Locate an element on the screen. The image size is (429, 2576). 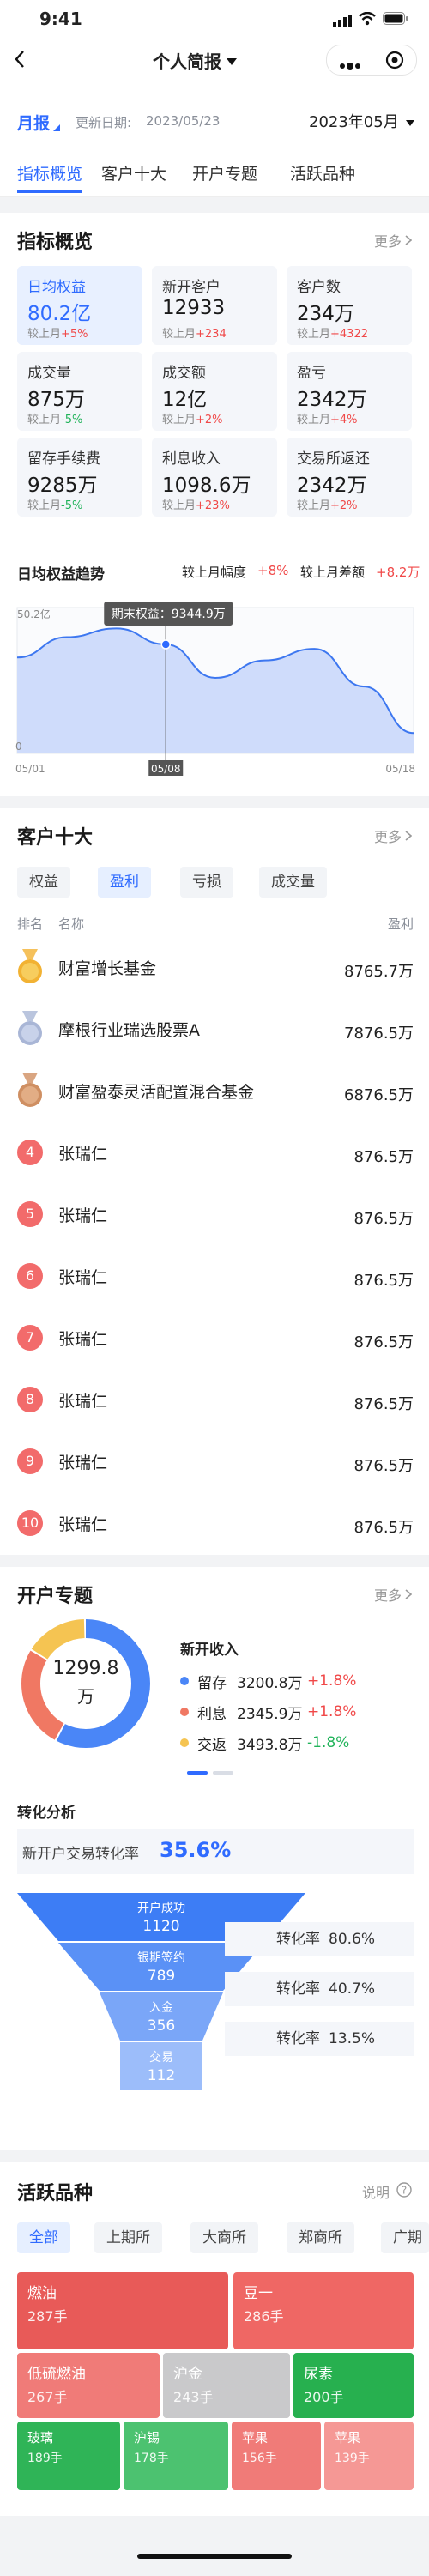
metric-card: 留存手续费 9285万 较上月-5% is located at coordinates (80, 478).